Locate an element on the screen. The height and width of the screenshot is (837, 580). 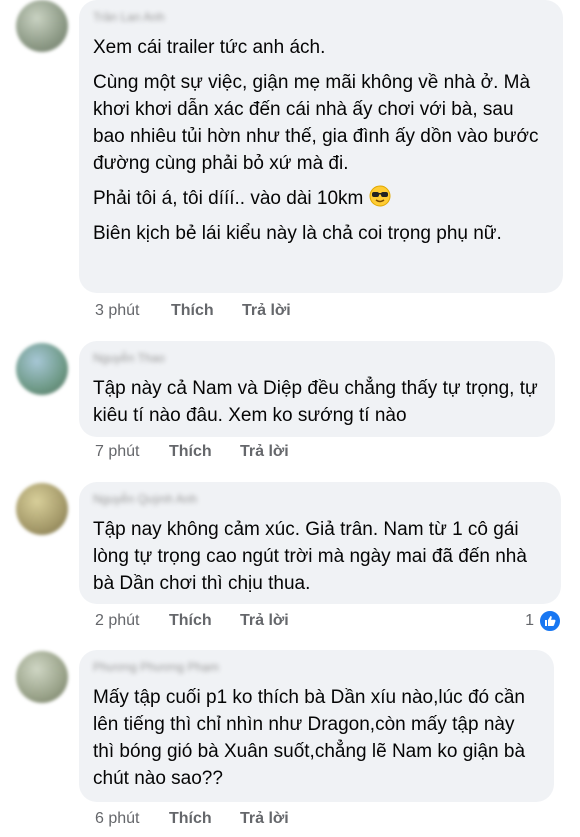
timestamp: 3 phút is located at coordinates (117, 311).